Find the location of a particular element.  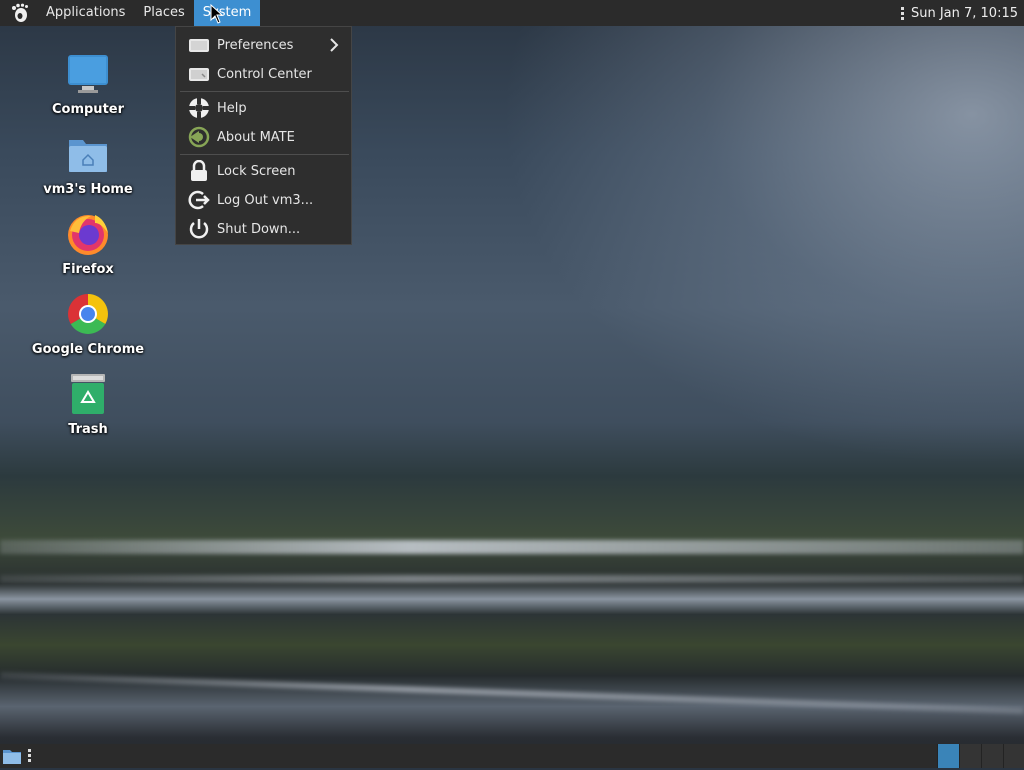

logout-icon is located at coordinates (199, 200).